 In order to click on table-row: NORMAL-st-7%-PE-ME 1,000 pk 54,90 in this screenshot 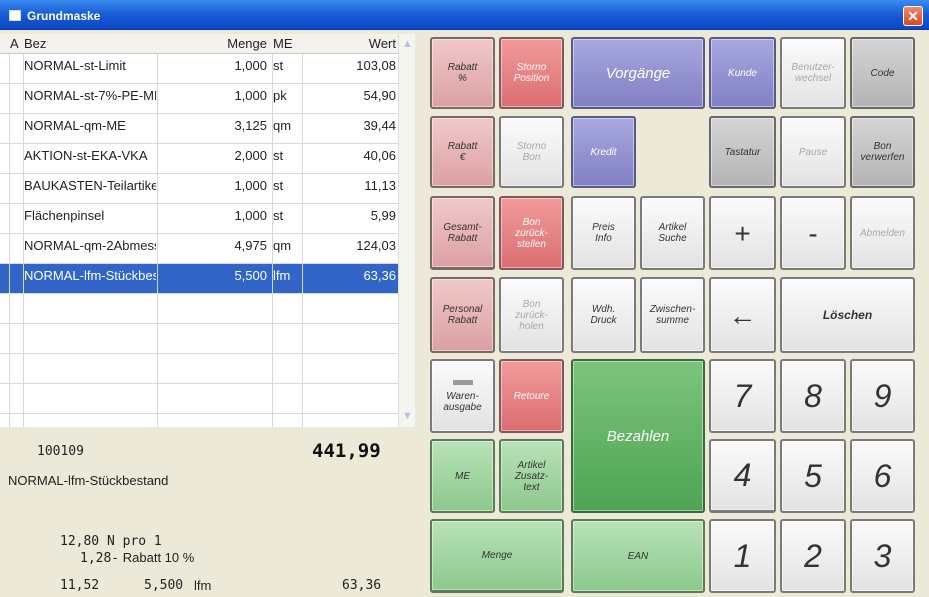, I will do `click(199, 99)`.